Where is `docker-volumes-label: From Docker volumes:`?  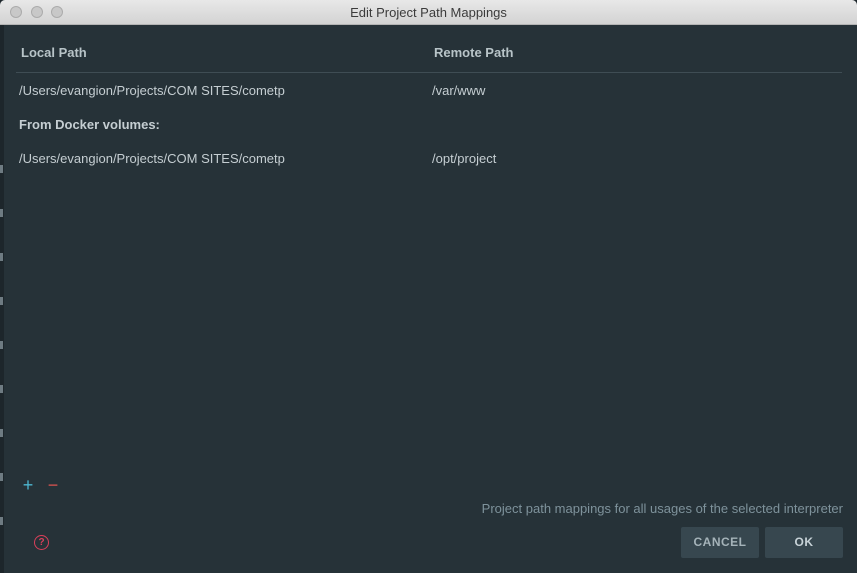 docker-volumes-label: From Docker volumes: is located at coordinates (89, 124).